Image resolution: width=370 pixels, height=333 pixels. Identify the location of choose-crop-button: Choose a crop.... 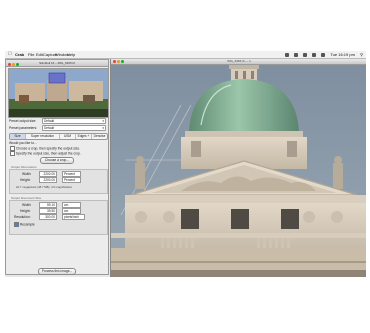
(57, 160).